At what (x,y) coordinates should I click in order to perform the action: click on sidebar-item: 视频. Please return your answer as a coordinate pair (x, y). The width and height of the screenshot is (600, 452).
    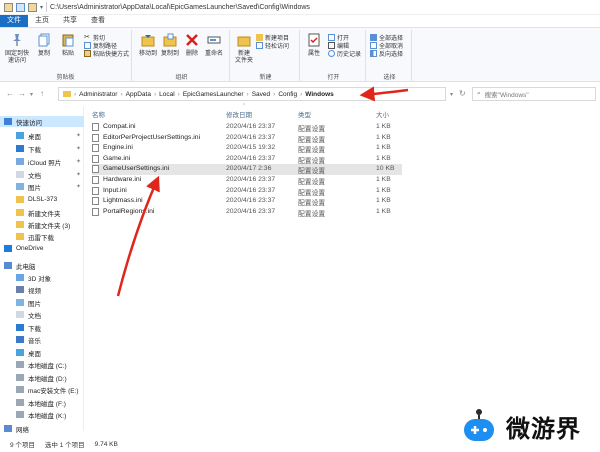
    Looking at the image, I should click on (42, 289).